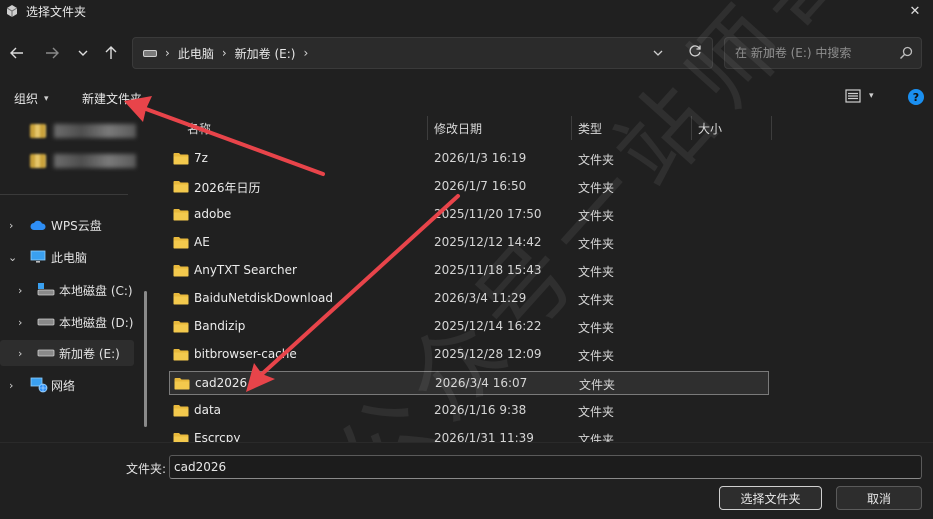 Image resolution: width=933 pixels, height=519 pixels. I want to click on file-modified-date: 2025/11/18 15:43, so click(488, 270).